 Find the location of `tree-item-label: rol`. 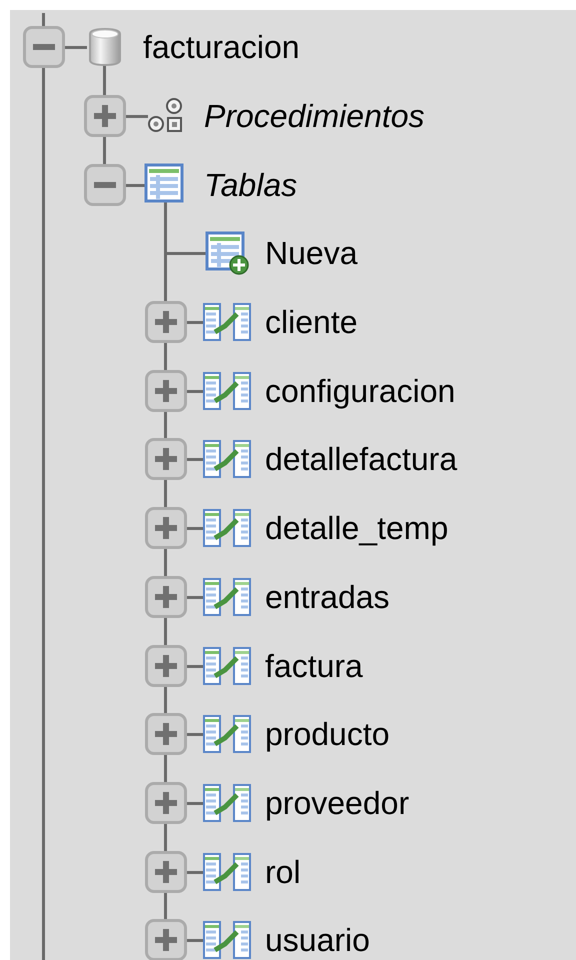

tree-item-label: rol is located at coordinates (283, 872).